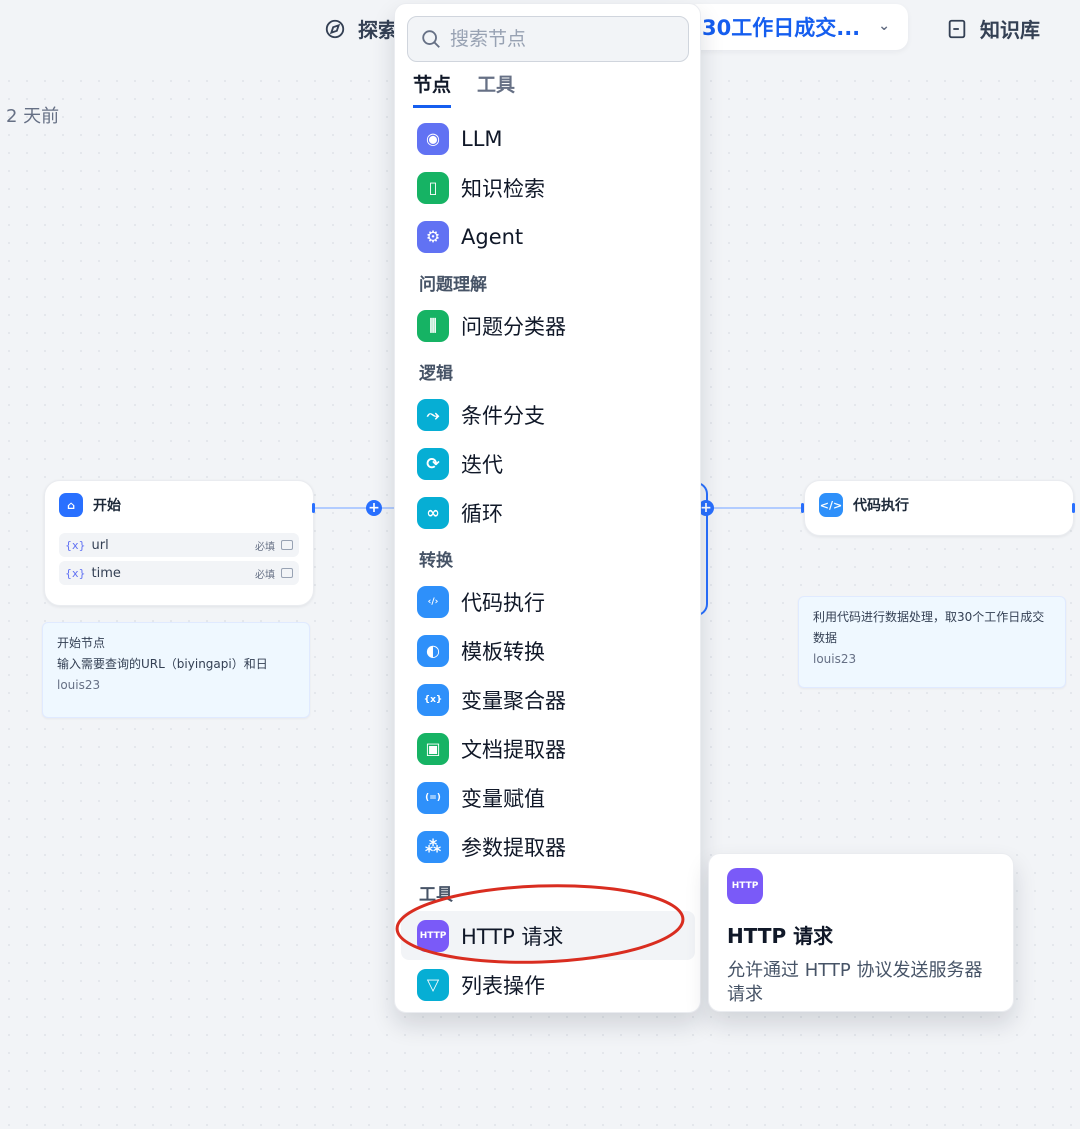 The width and height of the screenshot is (1080, 1129). I want to click on search-icon, so click(431, 39).